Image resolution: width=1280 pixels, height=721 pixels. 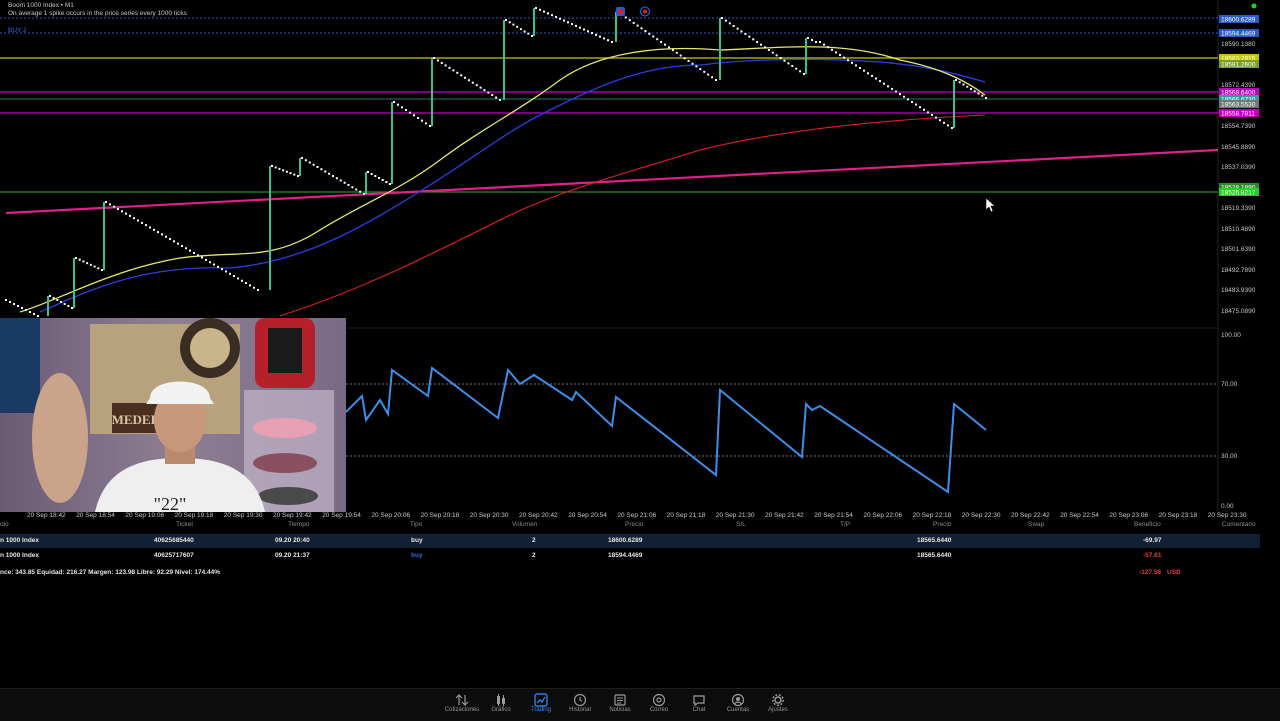 What do you see at coordinates (620, 710) in the screenshot?
I see `tab-label: Noticias` at bounding box center [620, 710].